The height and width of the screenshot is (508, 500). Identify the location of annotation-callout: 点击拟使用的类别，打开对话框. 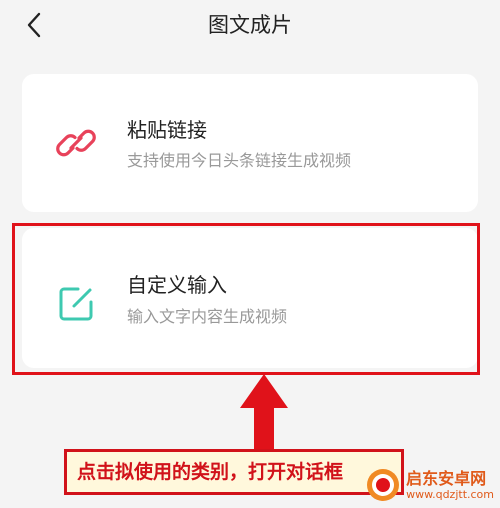
(234, 472).